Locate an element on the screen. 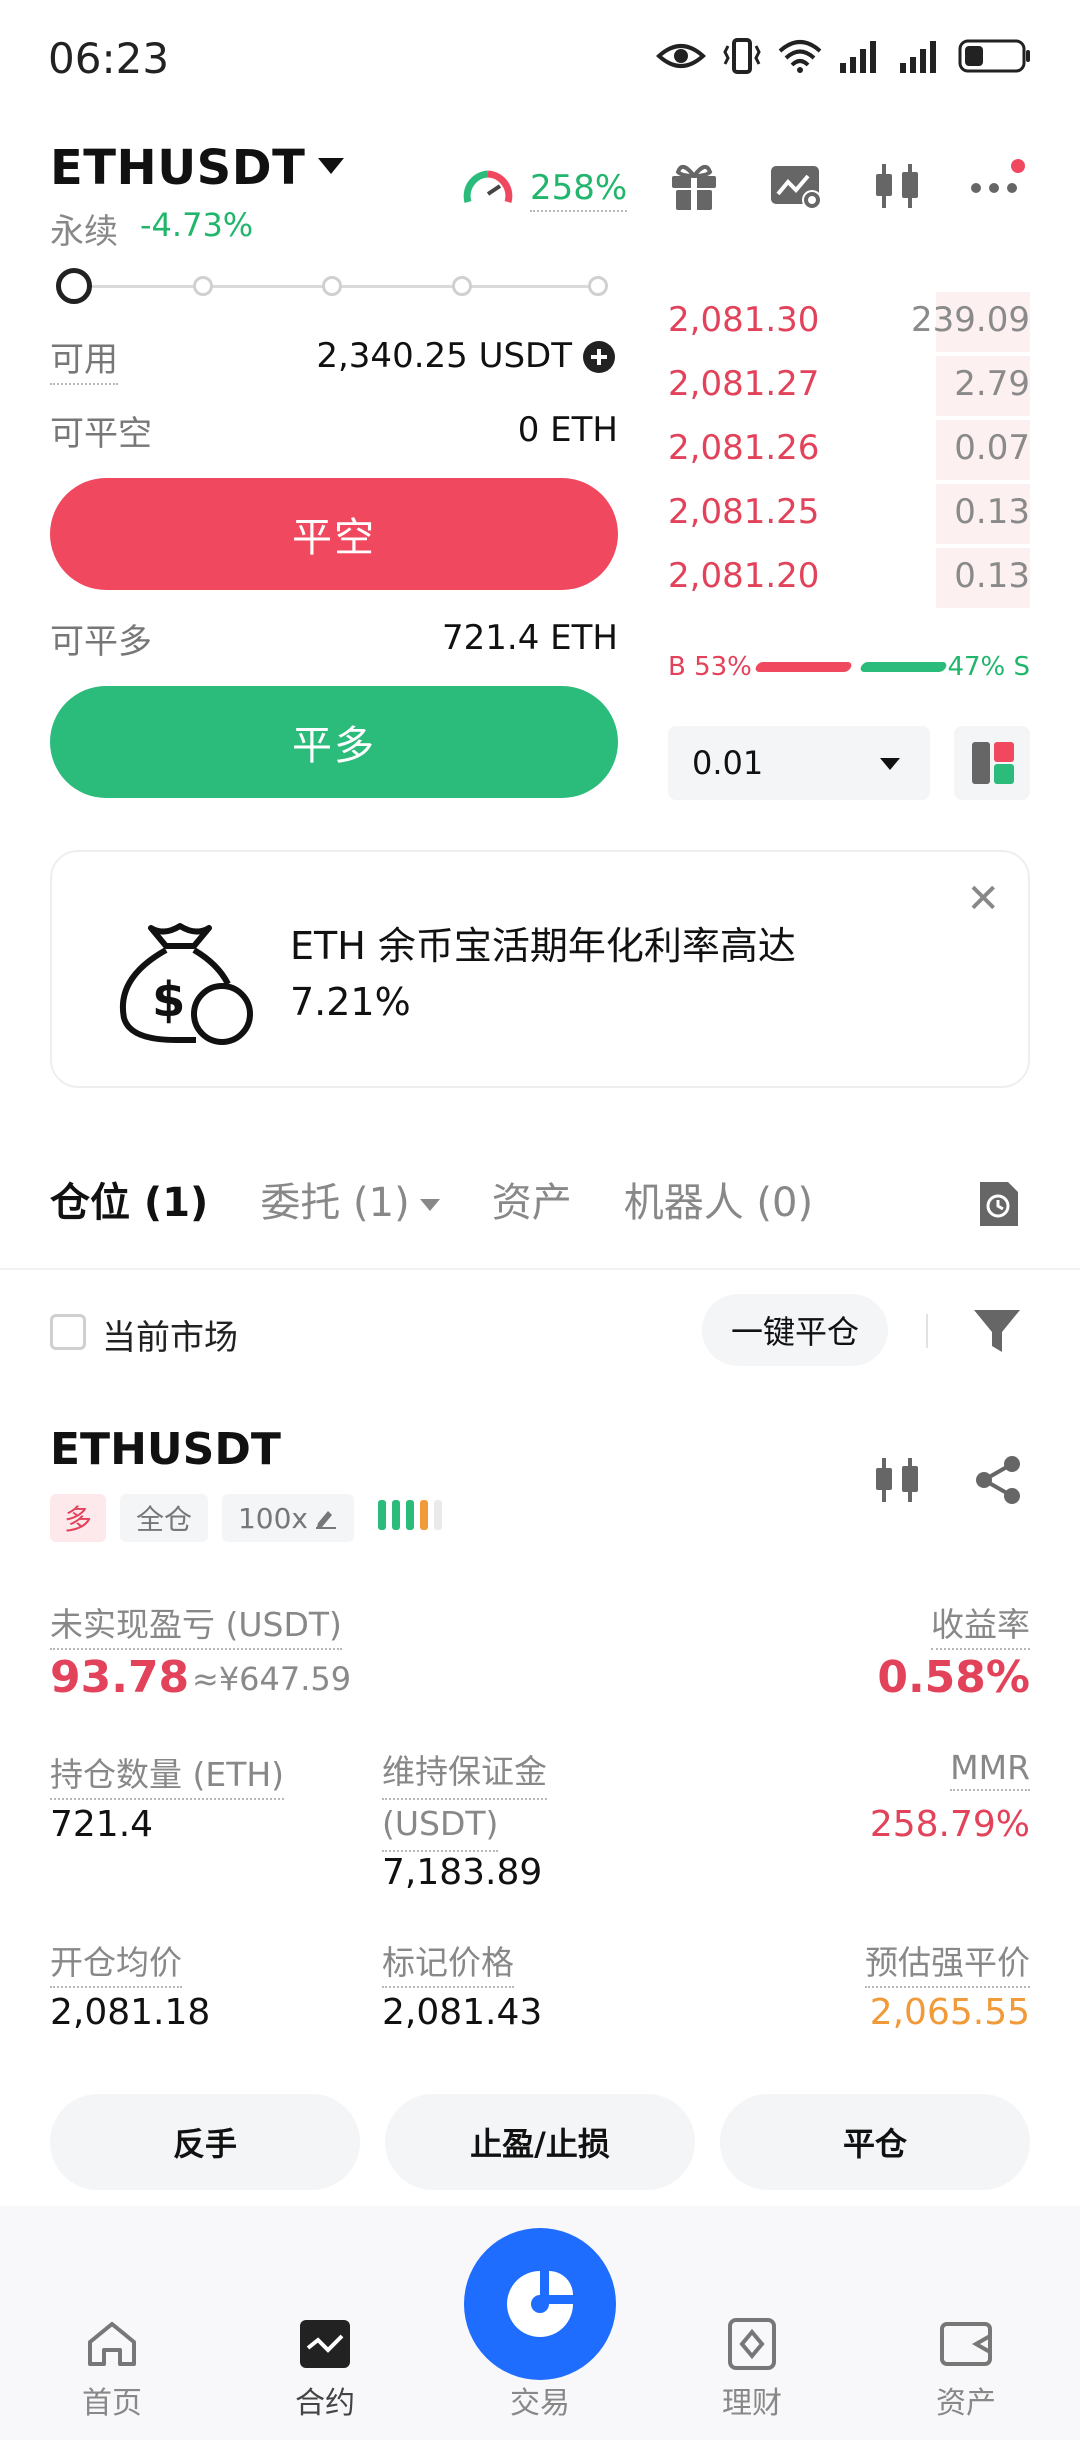 This screenshot has height=2440, width=1080. gauge-percent: 258% is located at coordinates (579, 190).